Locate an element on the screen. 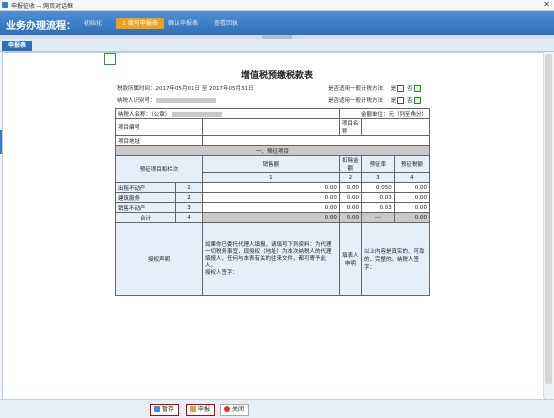 Image resolution: width=554 pixels, height=418 pixels. flow-bar: 业务办理流程： 初始化 1 填写申报表 确认申报表 查看回执 is located at coordinates (277, 23).